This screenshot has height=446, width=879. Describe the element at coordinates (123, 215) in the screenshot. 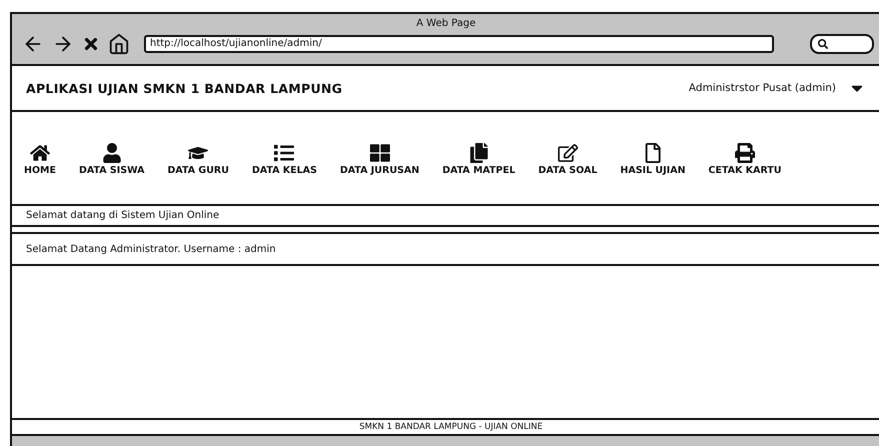

I see `welcome-text: Selamat datang di Sistem Ujian Online` at that location.